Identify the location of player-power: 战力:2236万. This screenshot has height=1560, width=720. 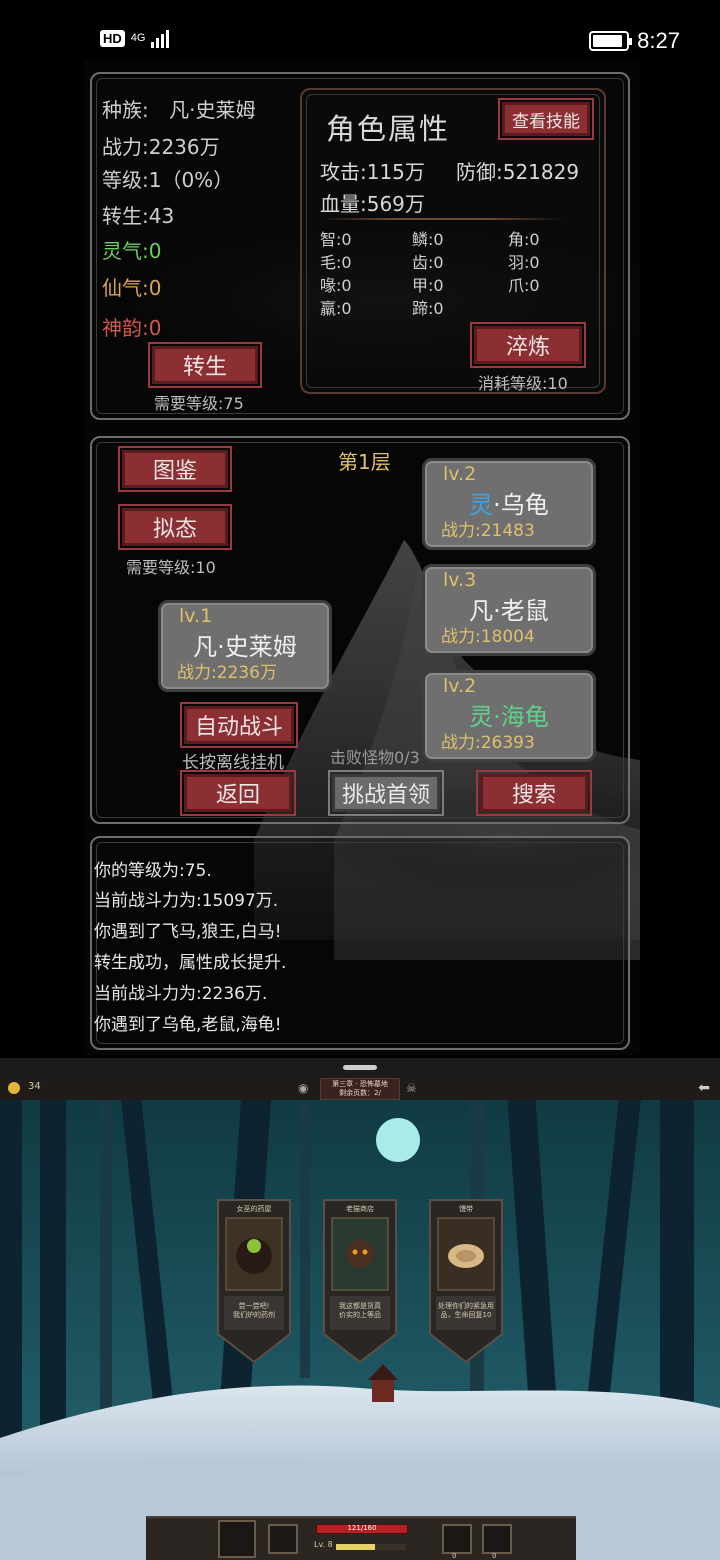
(227, 673).